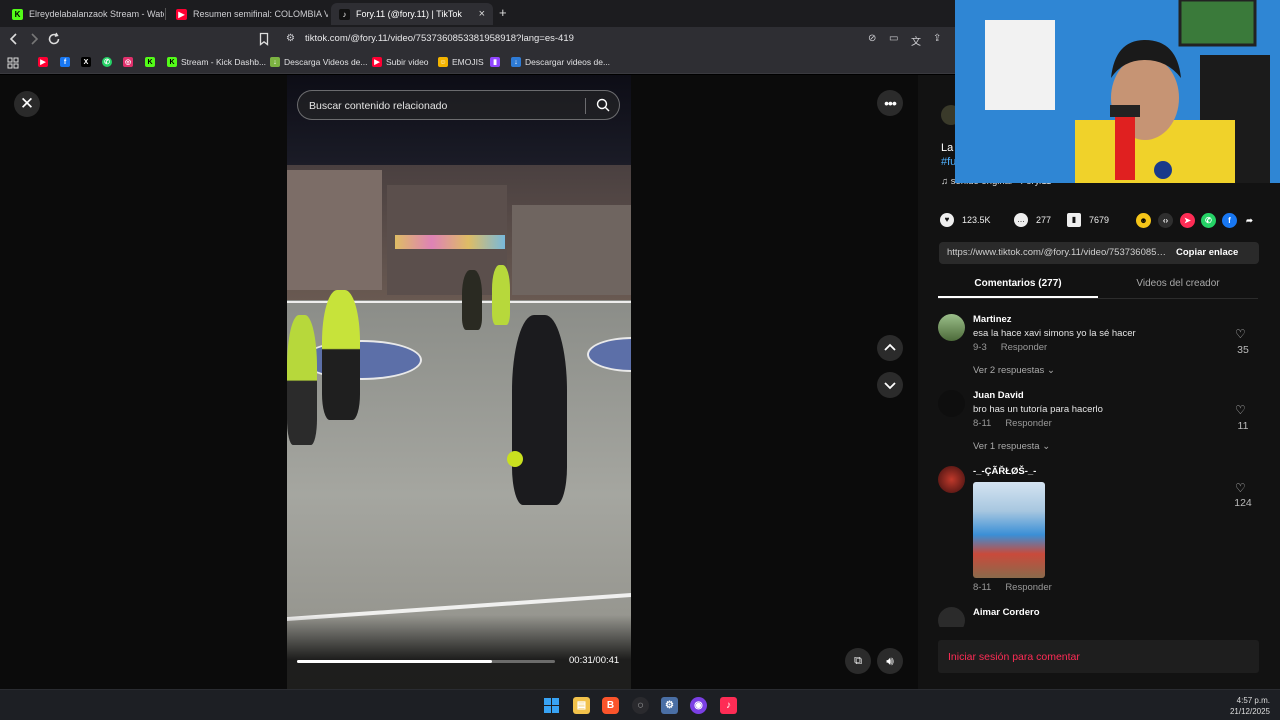 The width and height of the screenshot is (1280, 720). Describe the element at coordinates (458, 105) in the screenshot. I see `related-search-bar: Buscar contenido relacionado` at that location.